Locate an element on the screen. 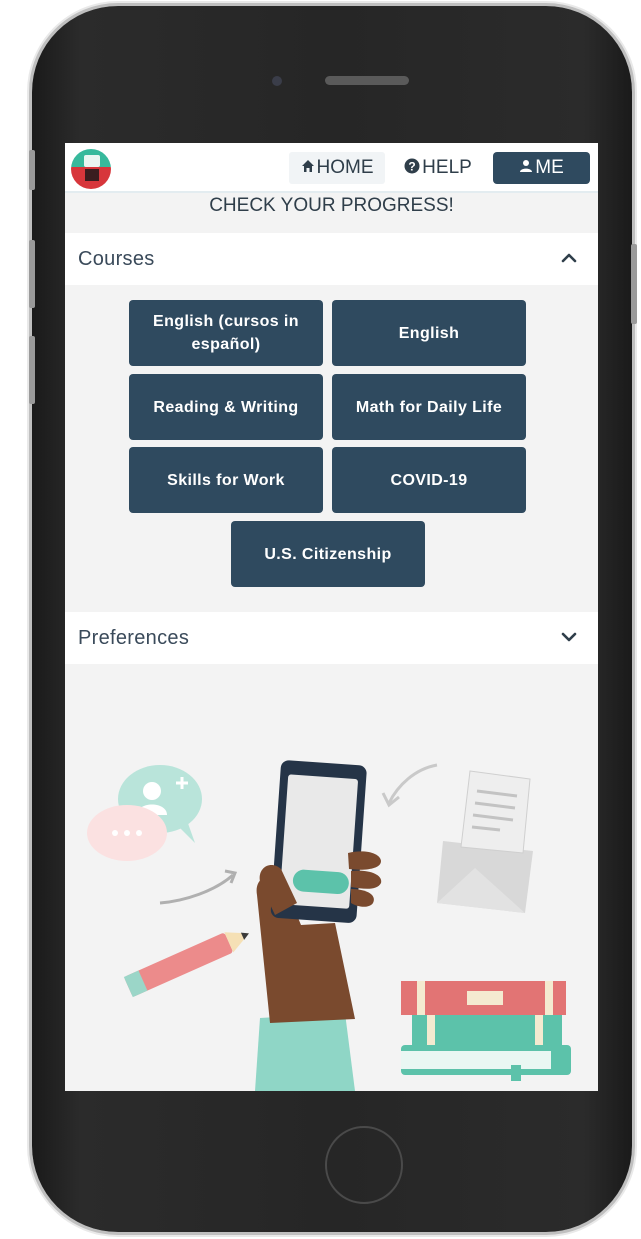  chevron-down-icon is located at coordinates (569, 637).